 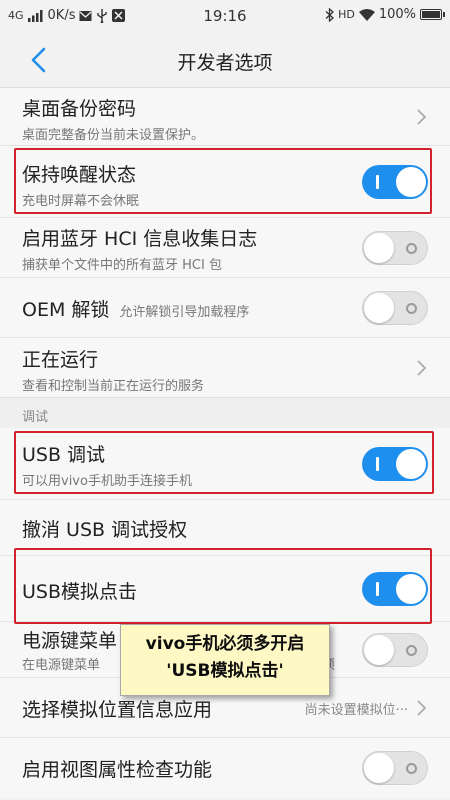 What do you see at coordinates (225, 644) in the screenshot?
I see `annotation-line-1: vivo手机必须多开启` at bounding box center [225, 644].